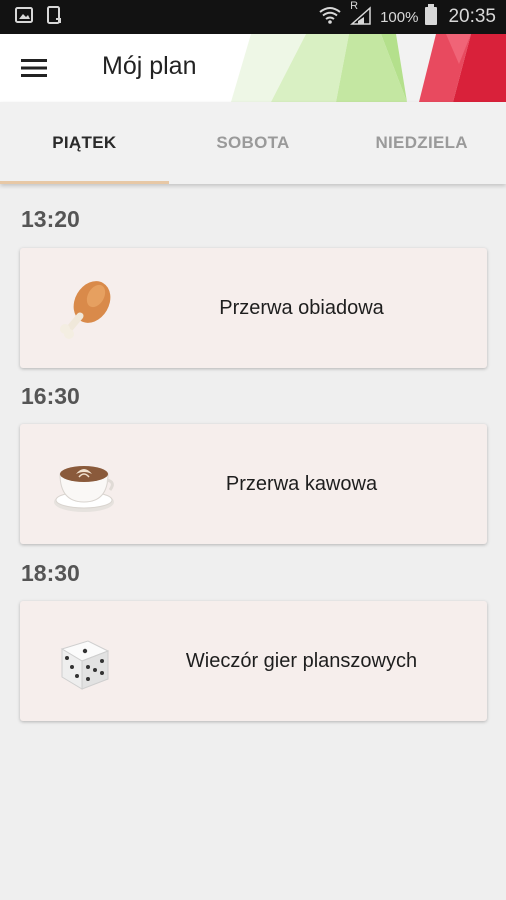 The height and width of the screenshot is (900, 506). I want to click on schedule-card: Wieczór gier planszowych, so click(253, 661).